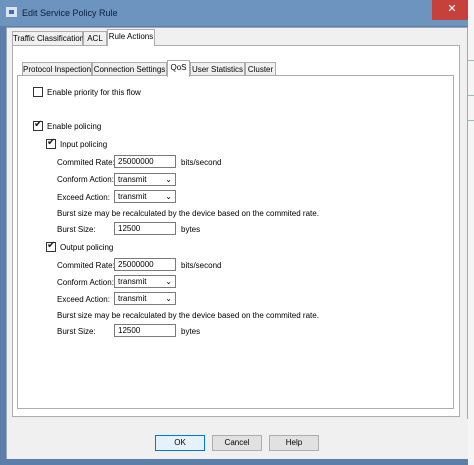 This screenshot has height=465, width=474. Describe the element at coordinates (76, 331) in the screenshot. I see `output-burst-label: Burst Size:` at that location.